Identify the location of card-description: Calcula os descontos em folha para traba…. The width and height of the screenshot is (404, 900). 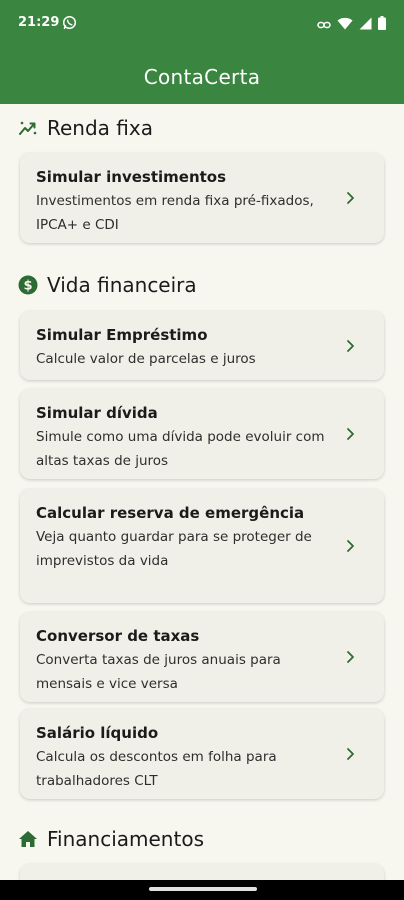
(156, 769).